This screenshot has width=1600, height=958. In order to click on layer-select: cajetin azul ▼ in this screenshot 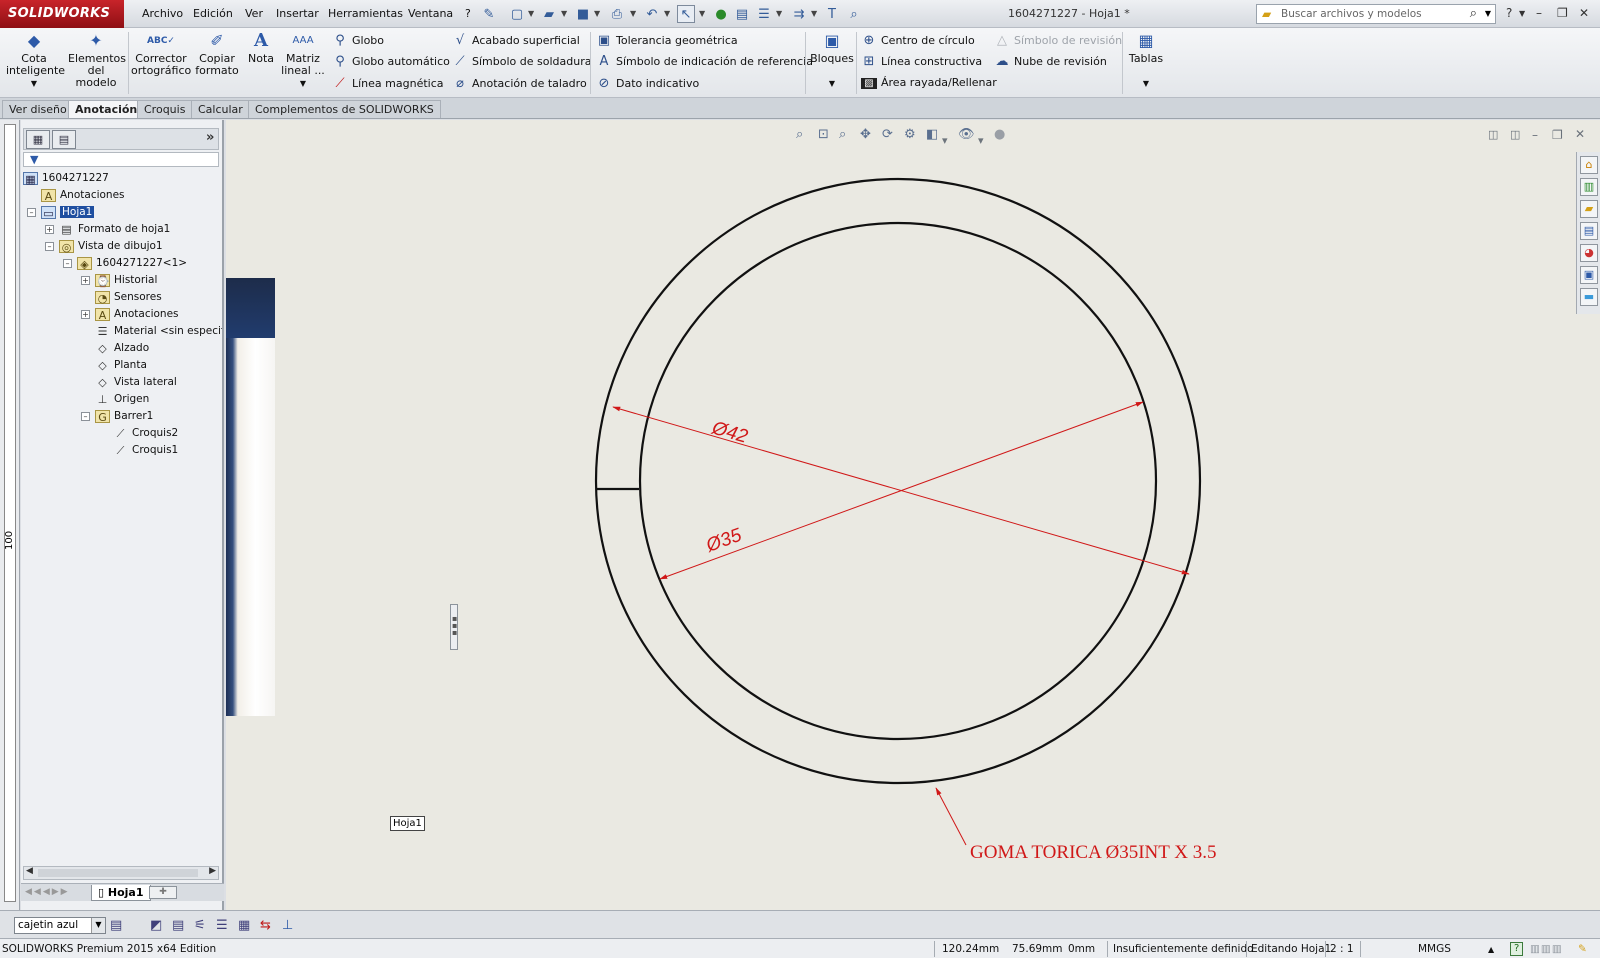, I will do `click(60, 925)`.